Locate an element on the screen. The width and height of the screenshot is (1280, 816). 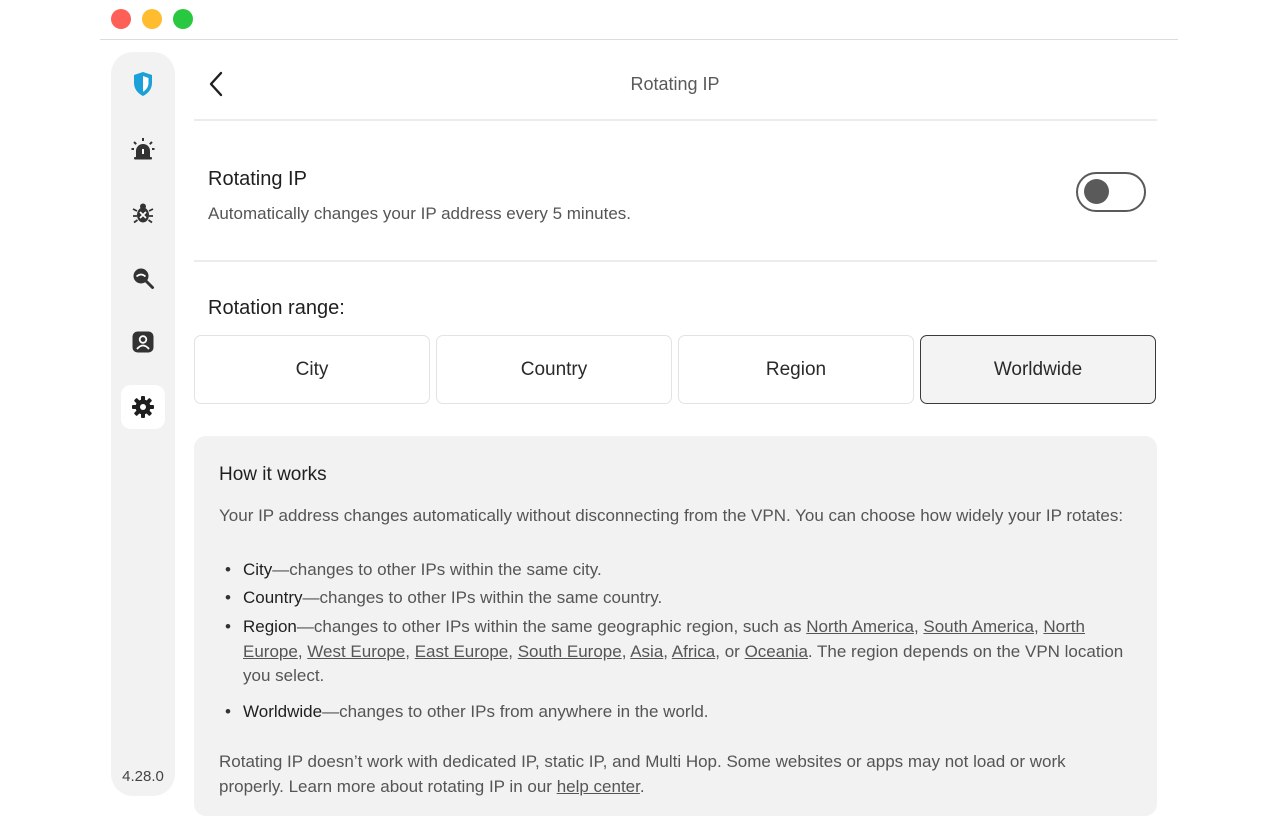
gear-icon is located at coordinates (143, 407).